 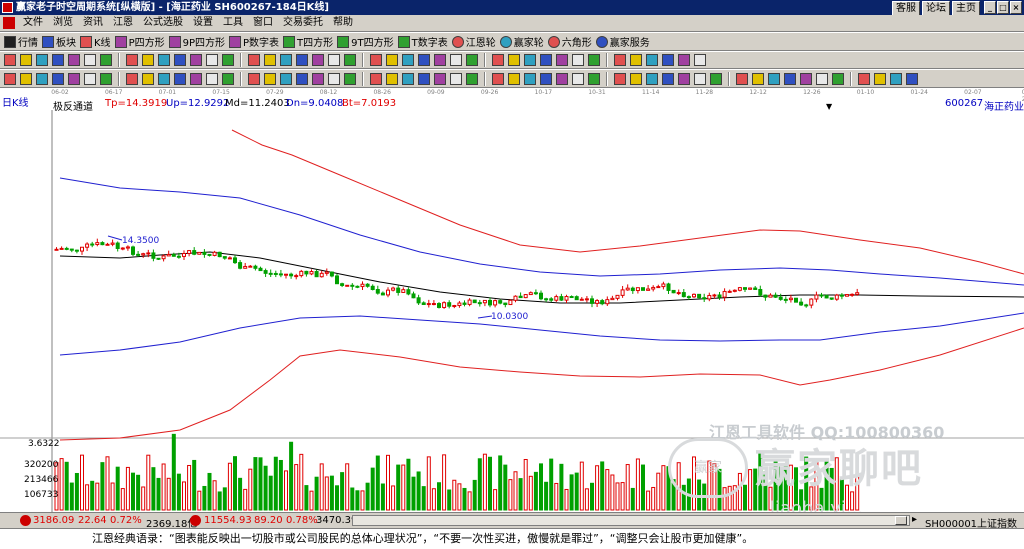 I want to click on sz-pct: 0.78%, so click(x=302, y=520).